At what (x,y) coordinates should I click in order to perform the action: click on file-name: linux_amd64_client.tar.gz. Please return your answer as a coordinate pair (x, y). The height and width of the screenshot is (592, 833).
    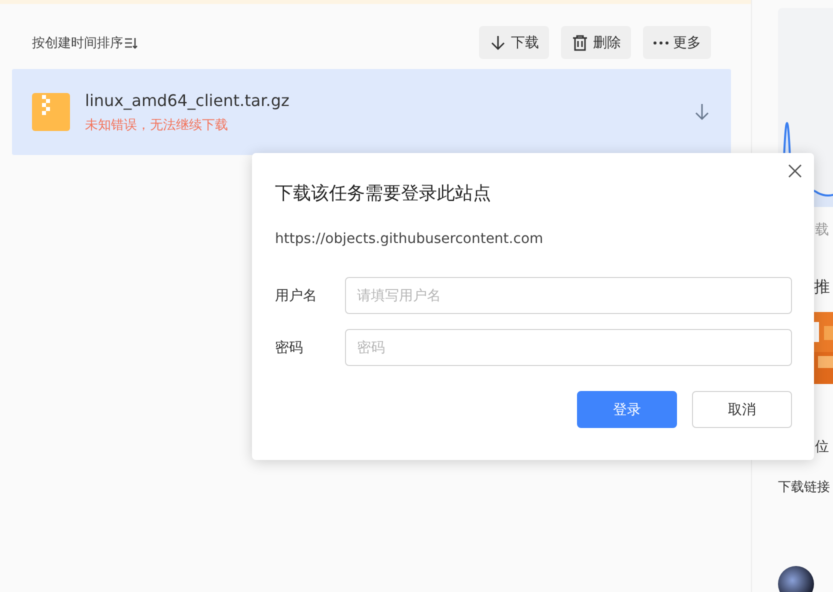
    Looking at the image, I should click on (187, 100).